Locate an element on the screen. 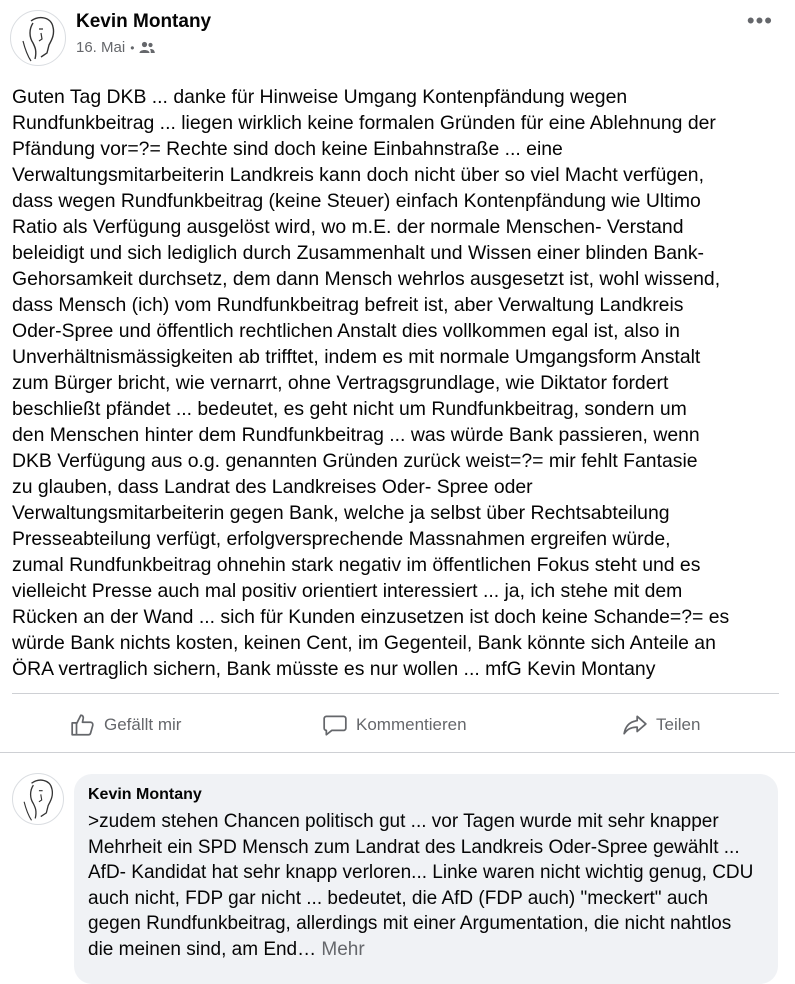 This screenshot has height=984, width=795. post-actions: Gefällt mir Kommentieren Teilen is located at coordinates (397, 725).